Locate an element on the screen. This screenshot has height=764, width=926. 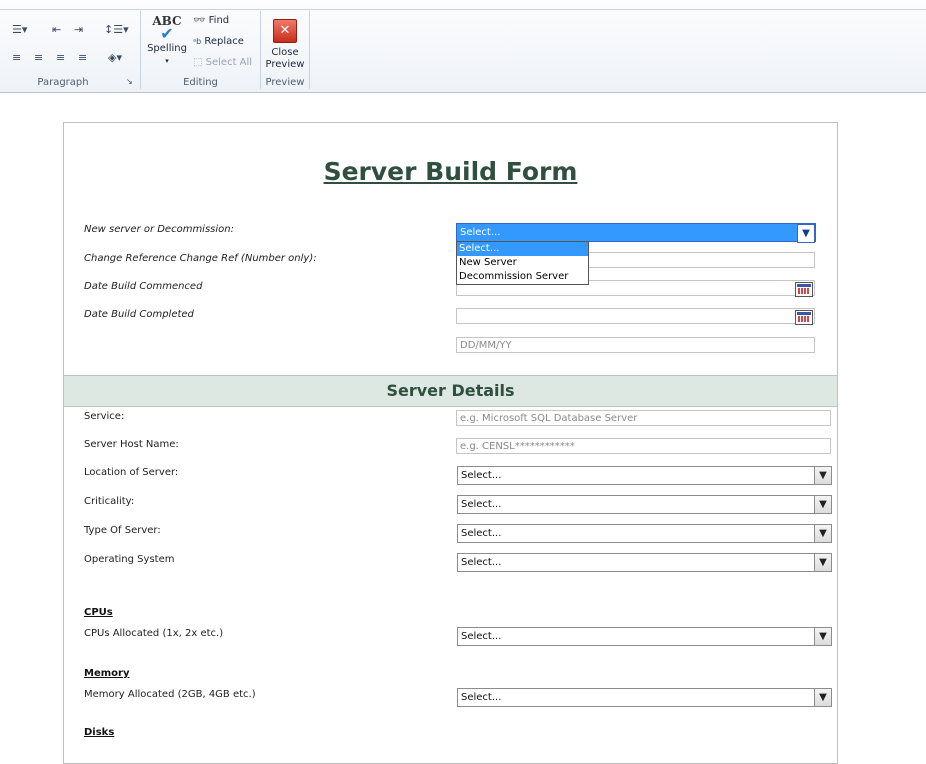
decrease-indent-icon: ⇤ is located at coordinates (56, 29).